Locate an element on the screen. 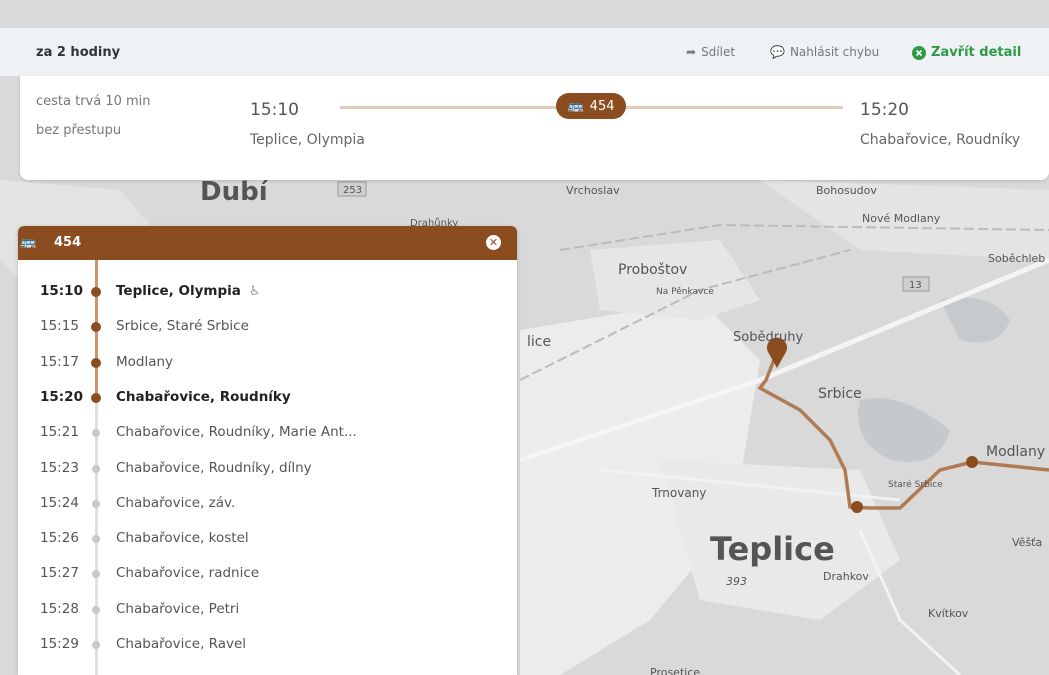  stop-row: 15:23 Chabařovice, Roudníky, dílny is located at coordinates (267, 469).